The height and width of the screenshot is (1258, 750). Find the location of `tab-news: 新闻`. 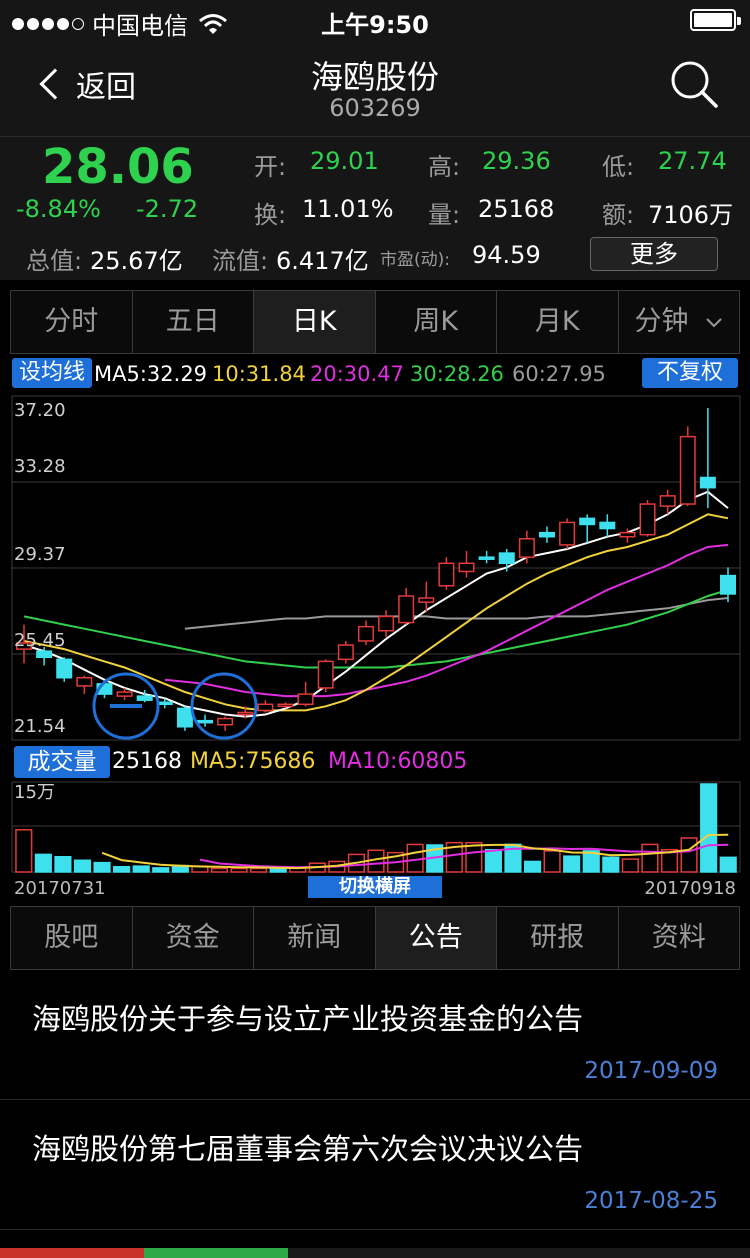

tab-news: 新闻 is located at coordinates (315, 938).